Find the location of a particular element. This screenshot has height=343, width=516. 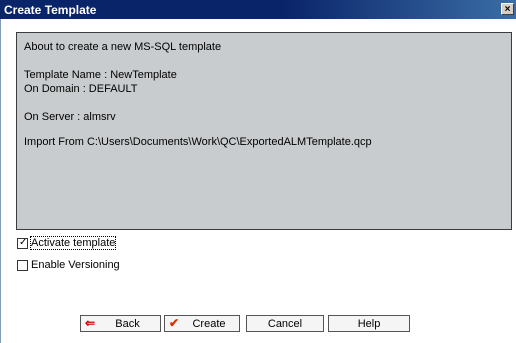

activate-template-option: ✓ Activate template is located at coordinates (67, 243).